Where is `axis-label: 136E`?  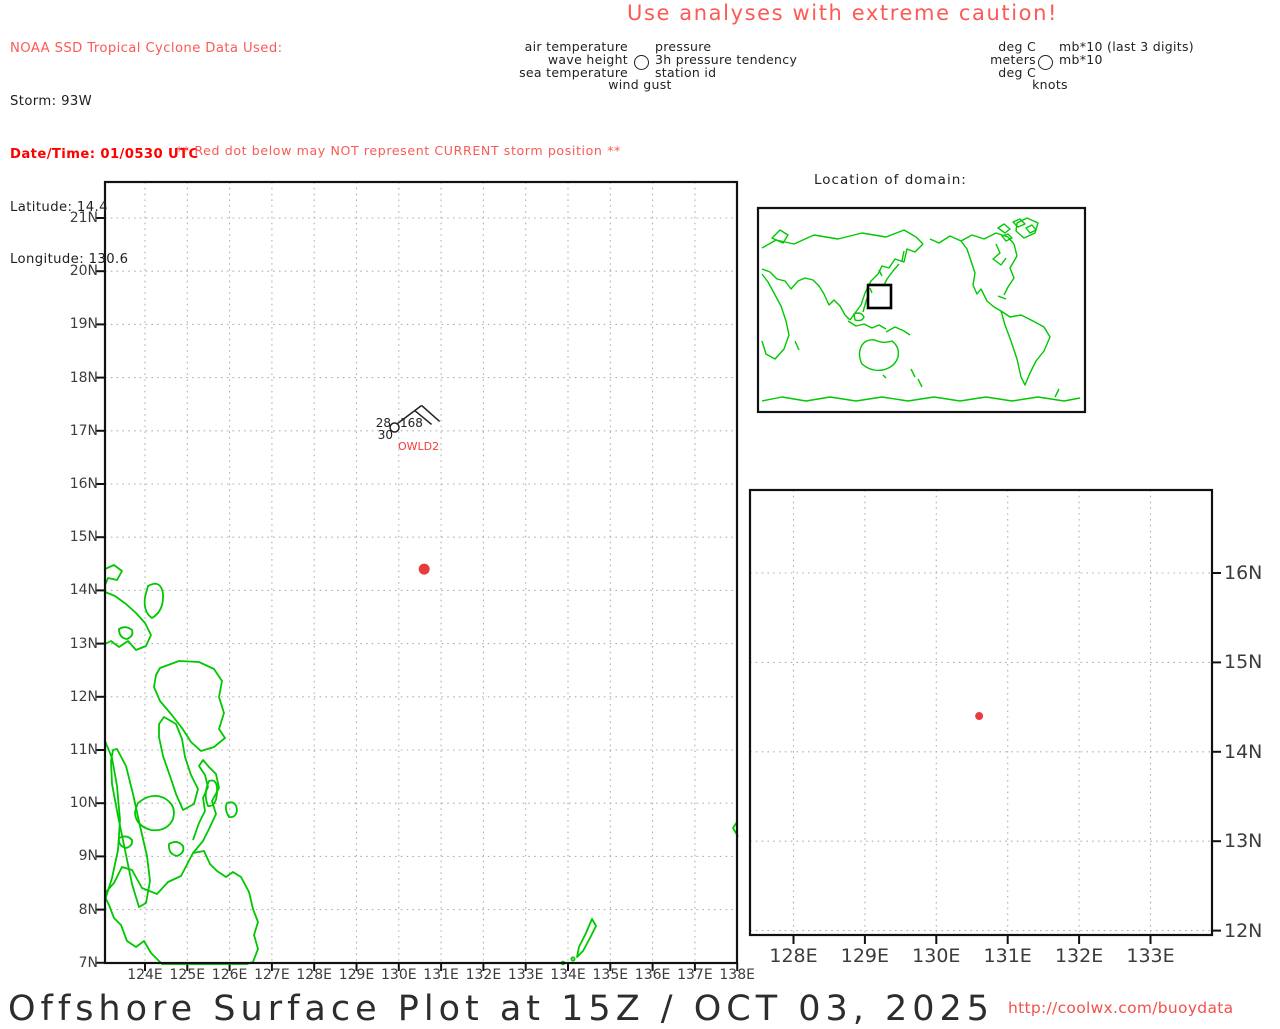 axis-label: 136E is located at coordinates (652, 975).